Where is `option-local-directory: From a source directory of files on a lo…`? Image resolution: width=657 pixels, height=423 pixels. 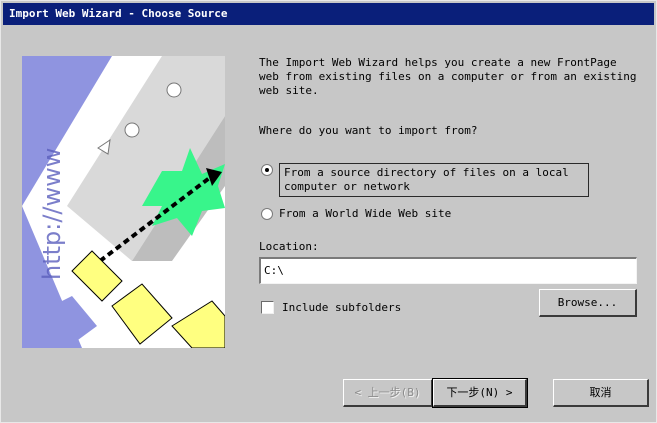
option-local-directory: From a source directory of files on a lo… is located at coordinates (425, 180).